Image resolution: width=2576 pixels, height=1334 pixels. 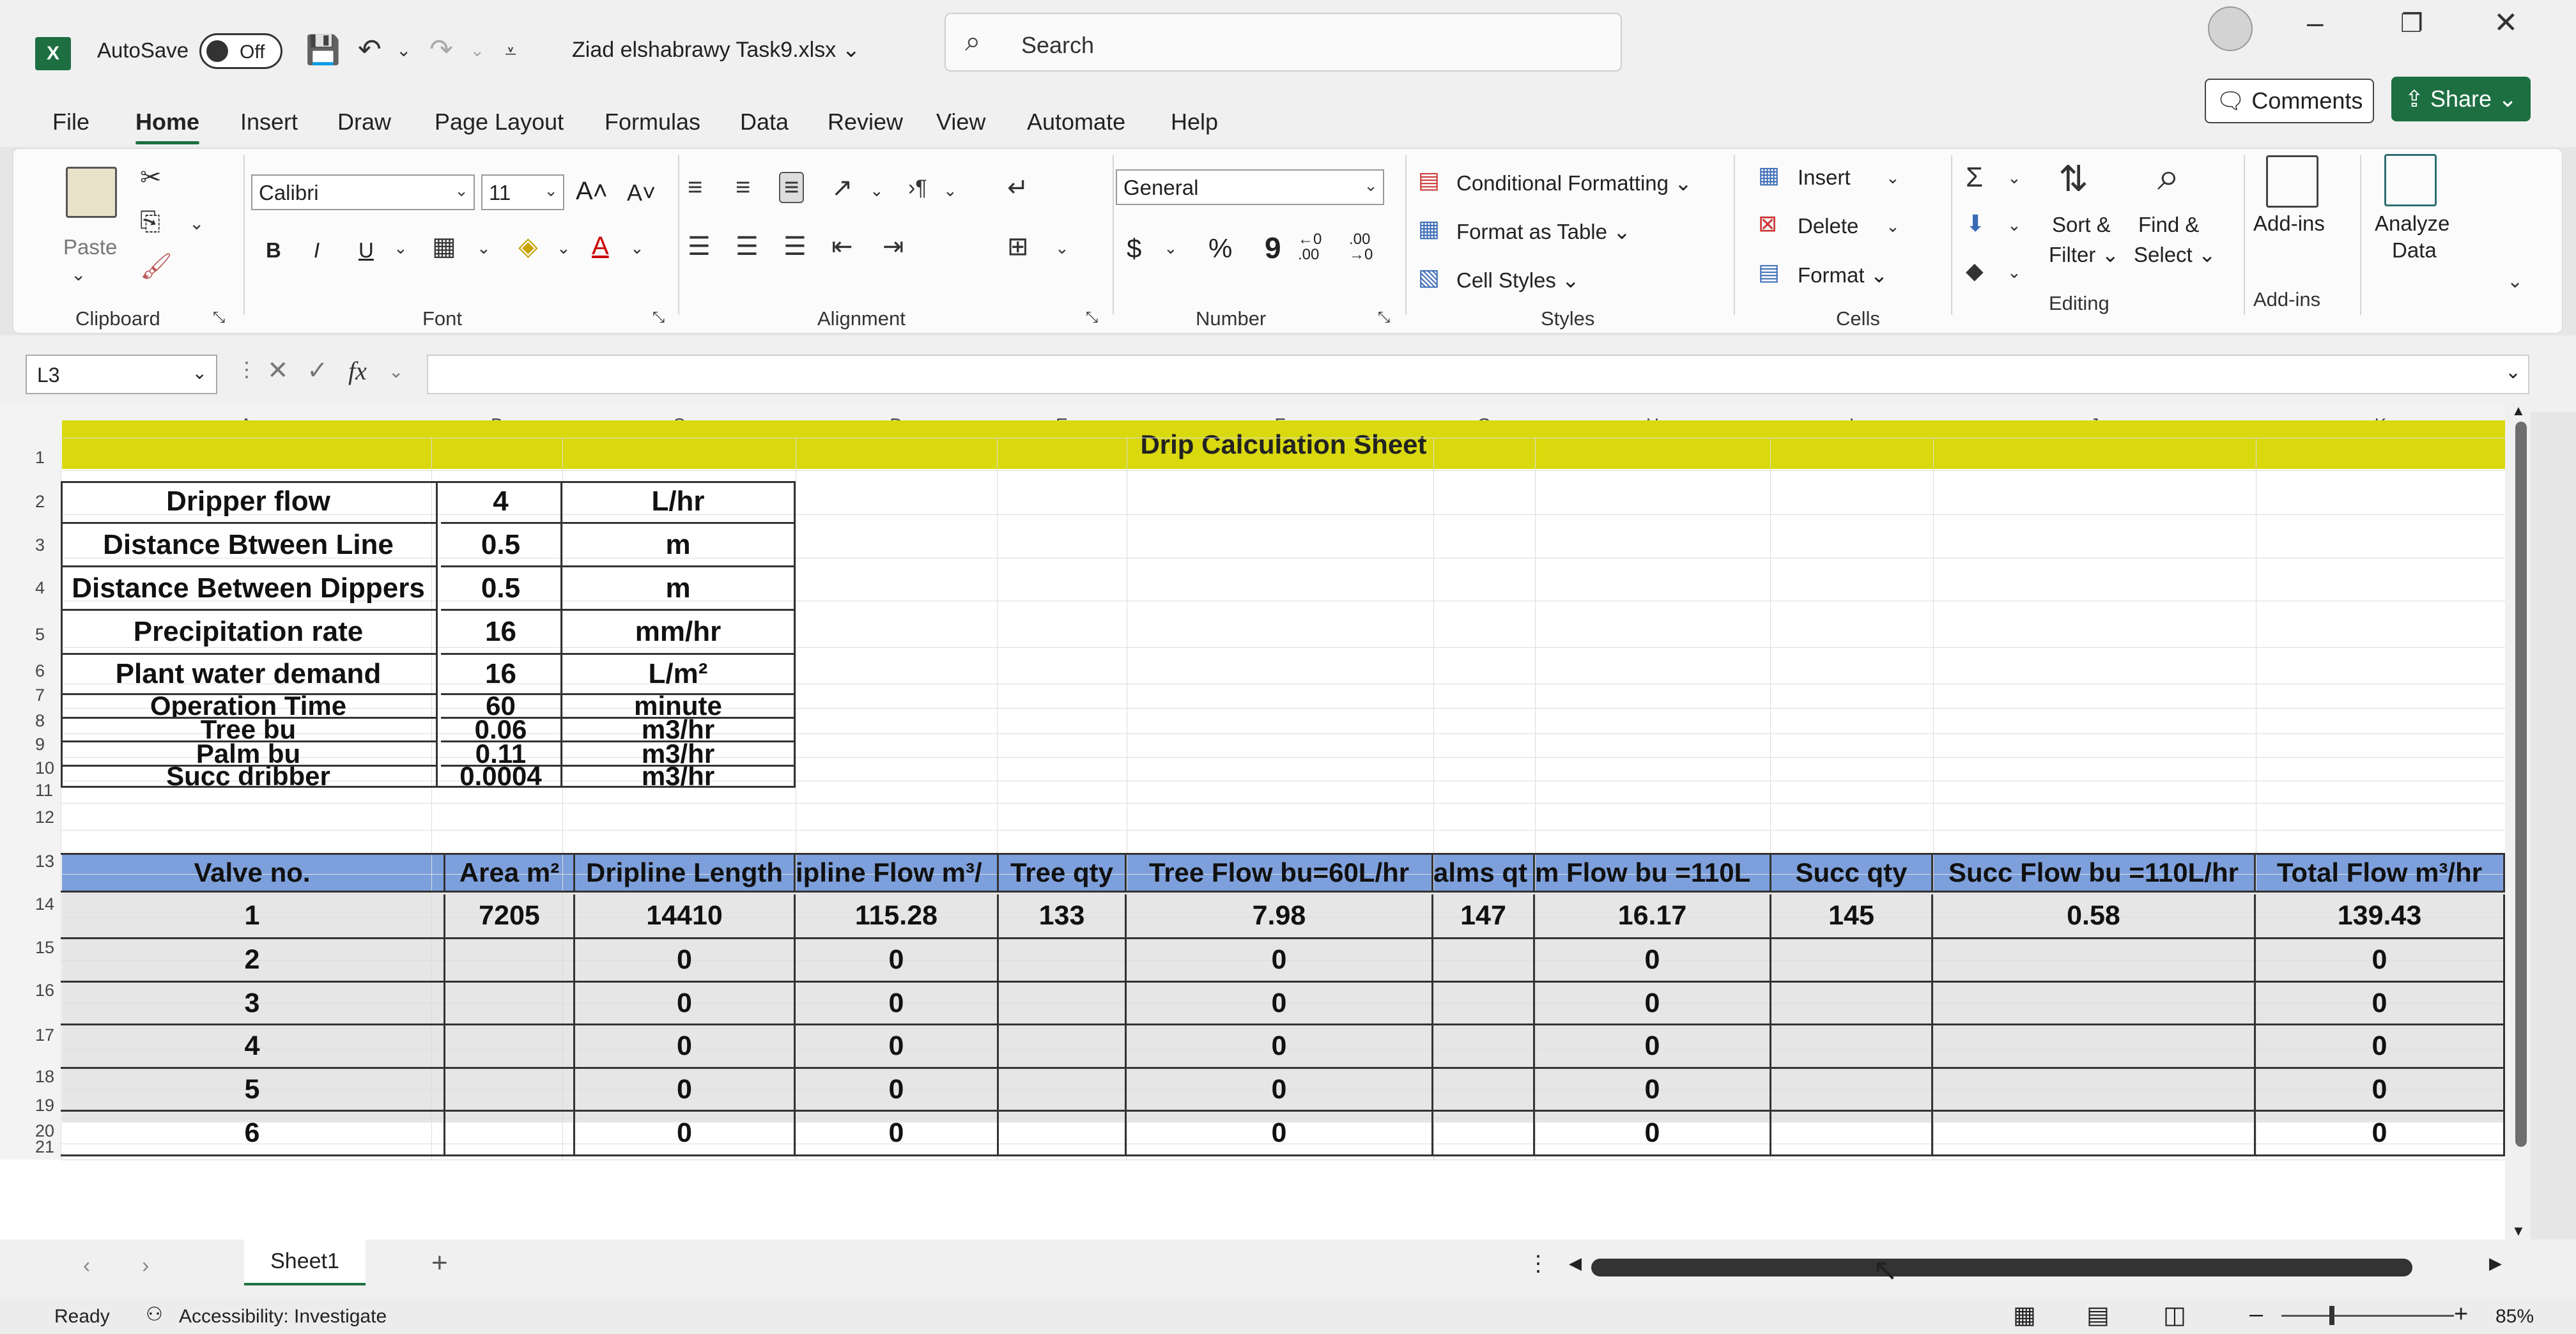 What do you see at coordinates (253, 1047) in the screenshot?
I see `valve-cell: 4` at bounding box center [253, 1047].